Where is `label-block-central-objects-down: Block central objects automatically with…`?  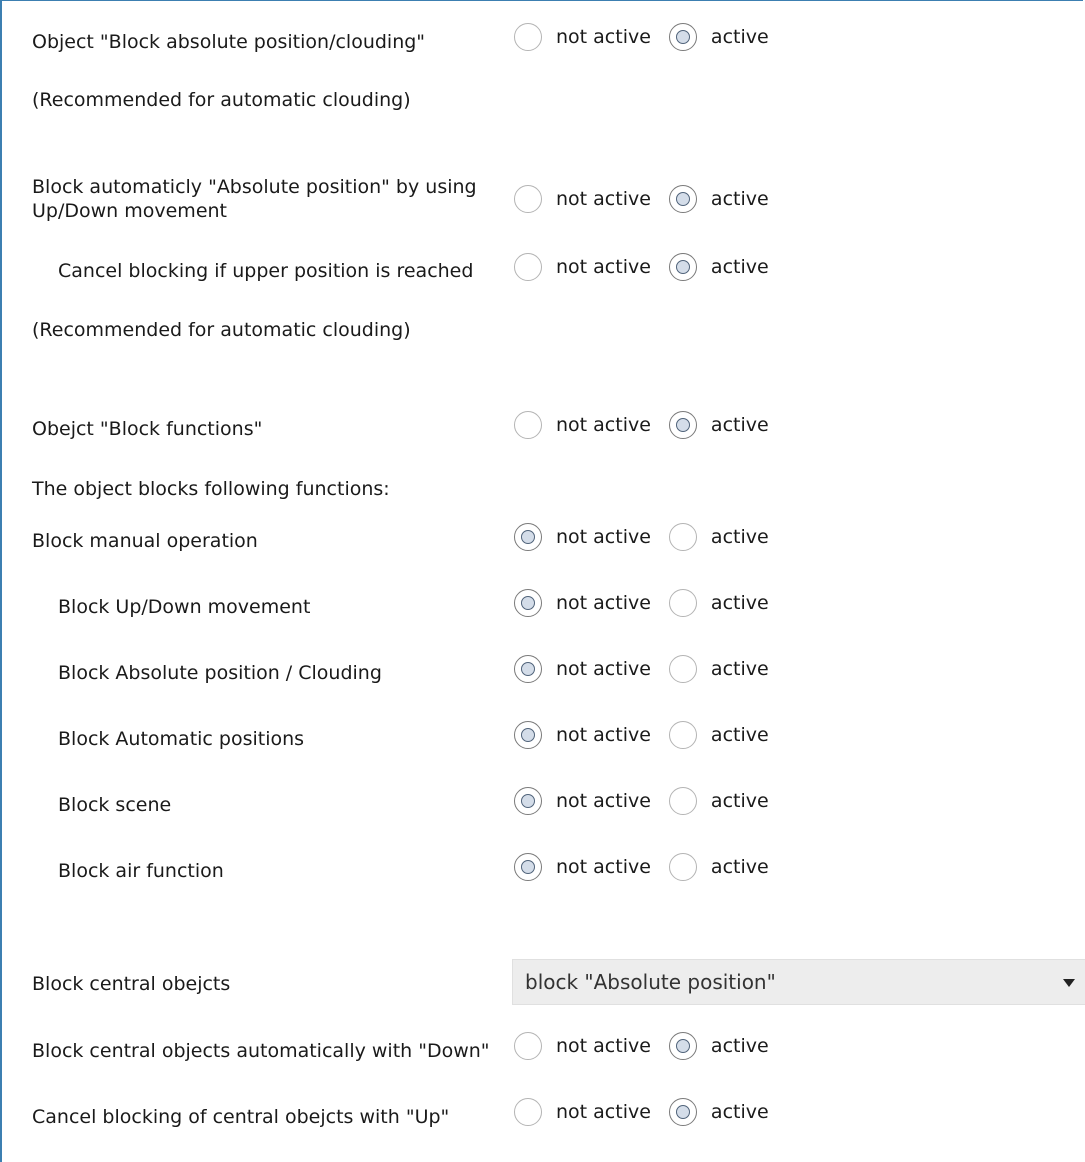 label-block-central-objects-down: Block central objects automatically with… is located at coordinates (261, 1051).